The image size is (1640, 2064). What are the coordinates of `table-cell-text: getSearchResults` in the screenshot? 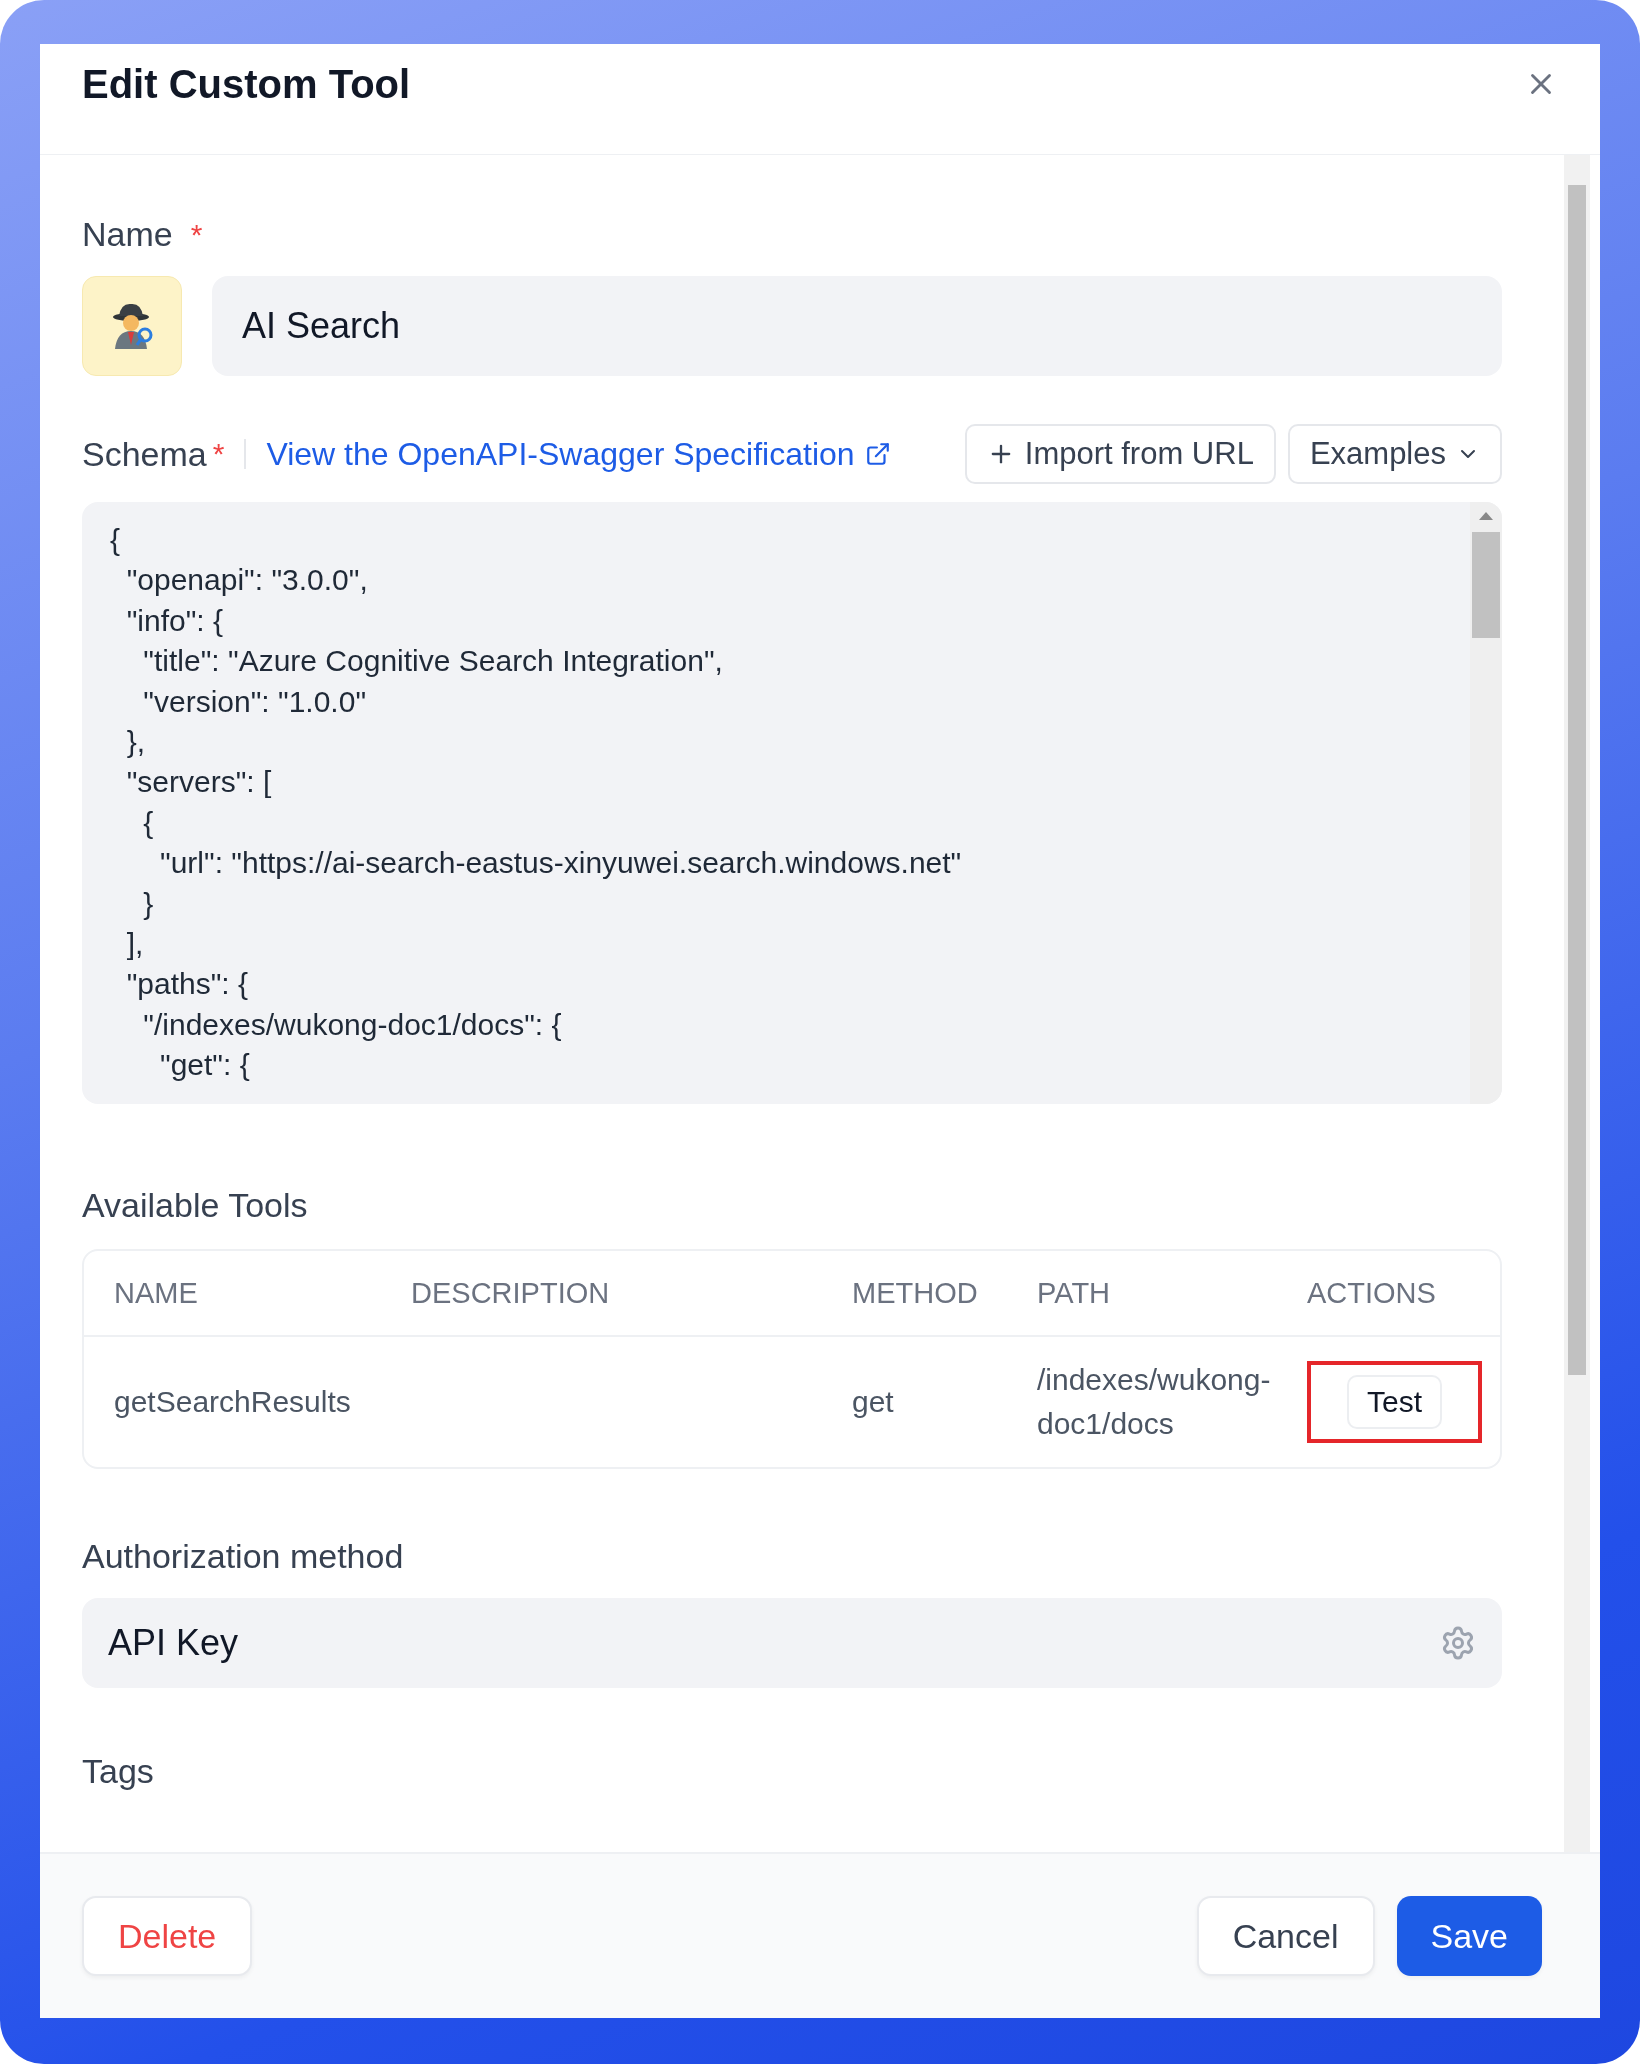 It's located at (233, 1402).